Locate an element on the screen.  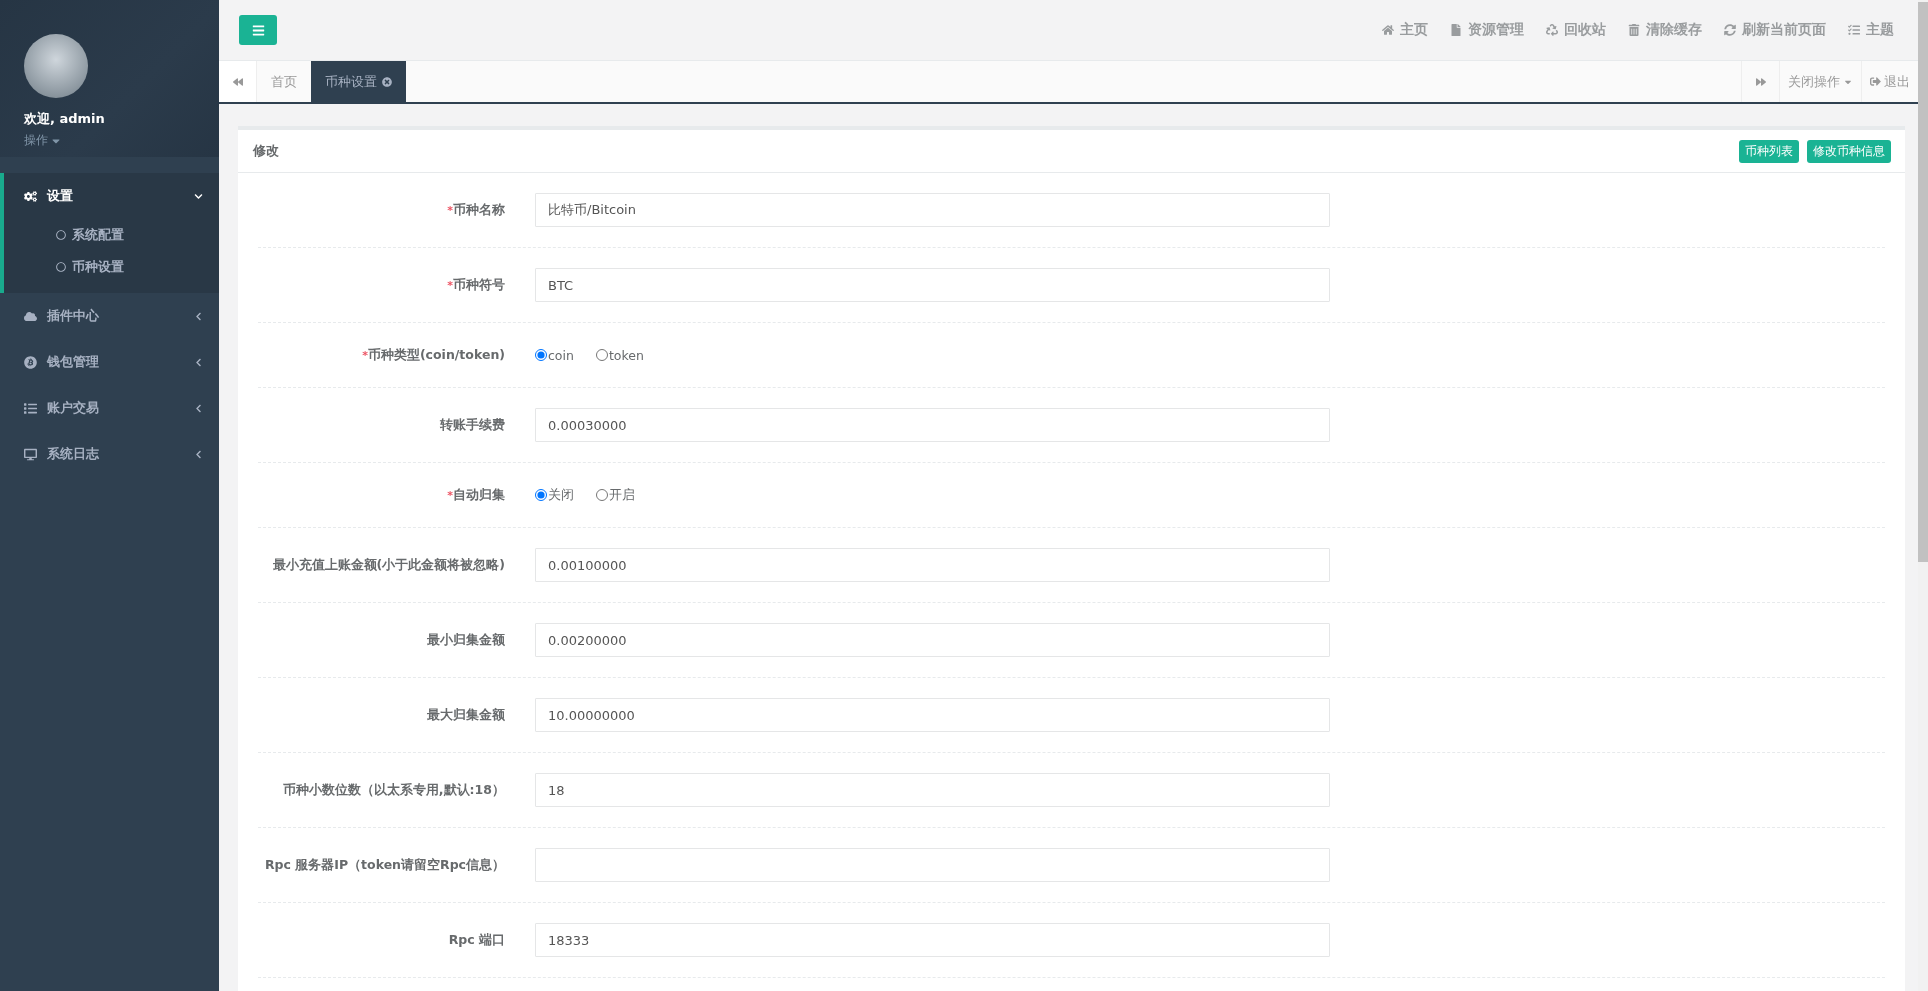
sign-out-icon is located at coordinates (1875, 81).